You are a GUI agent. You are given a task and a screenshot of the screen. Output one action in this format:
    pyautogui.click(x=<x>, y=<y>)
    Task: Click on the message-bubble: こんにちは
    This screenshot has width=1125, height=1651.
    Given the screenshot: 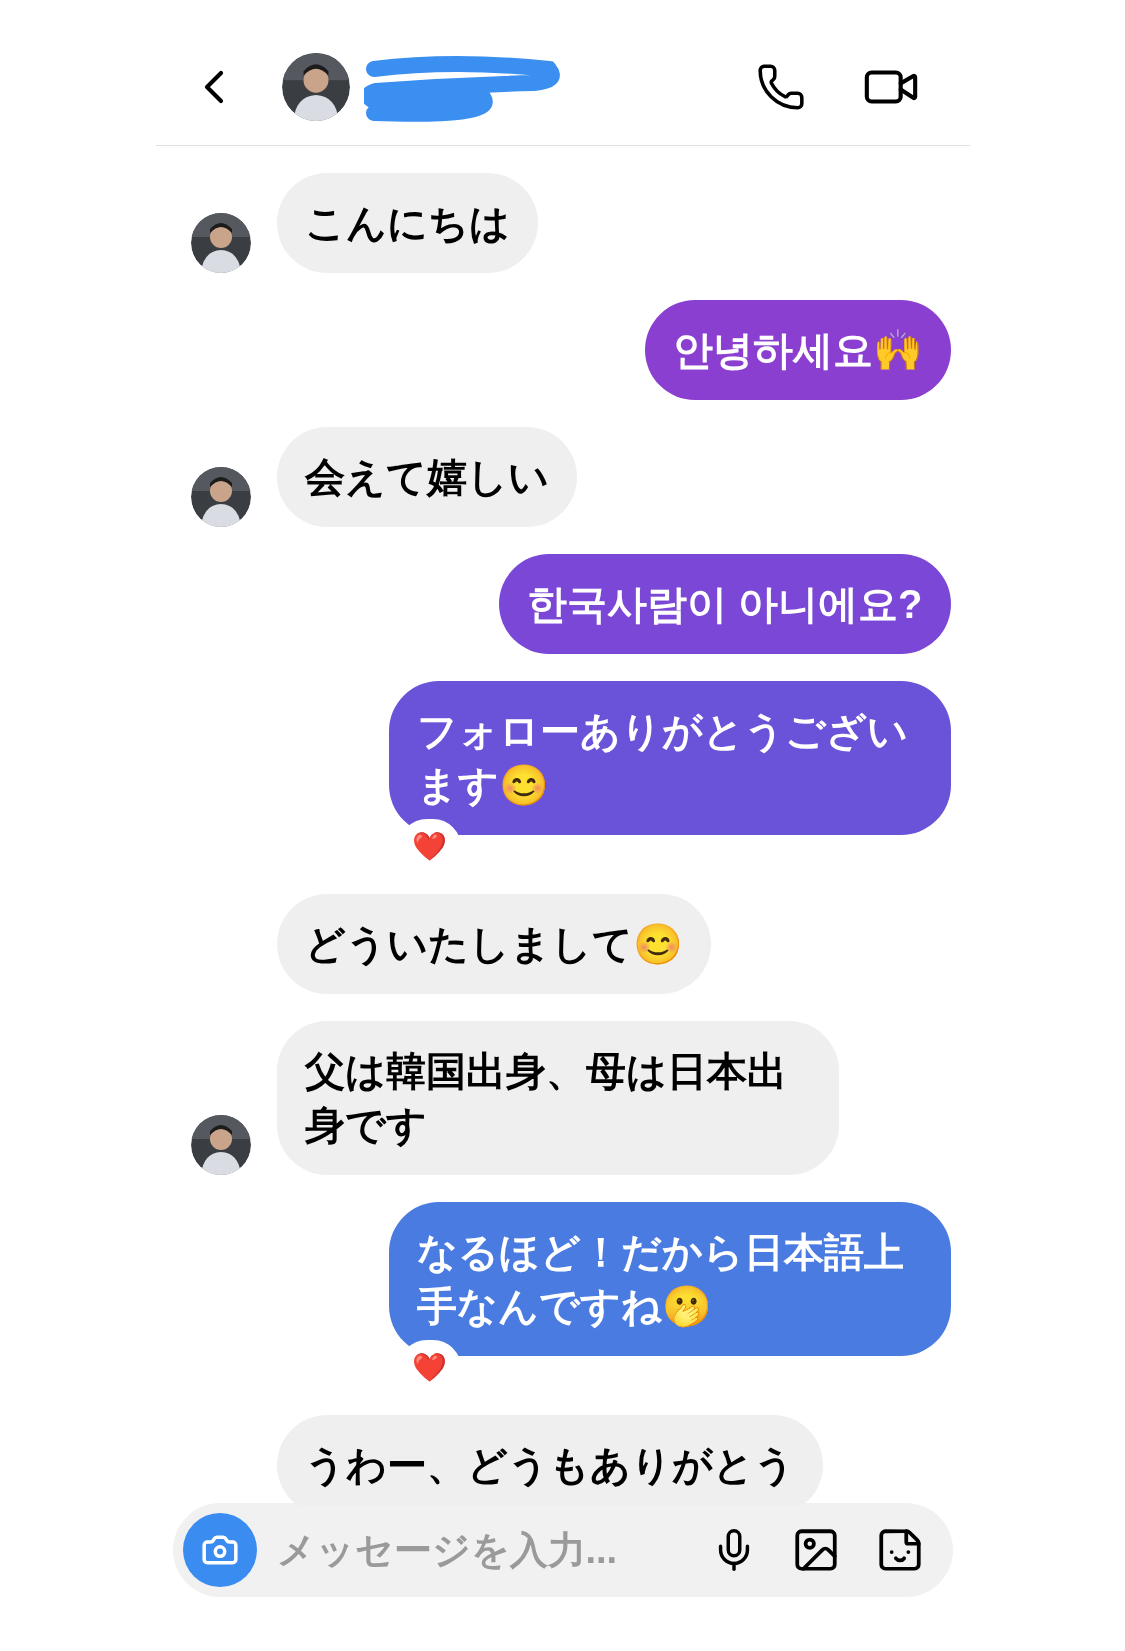 What is the action you would take?
    pyautogui.click(x=407, y=223)
    